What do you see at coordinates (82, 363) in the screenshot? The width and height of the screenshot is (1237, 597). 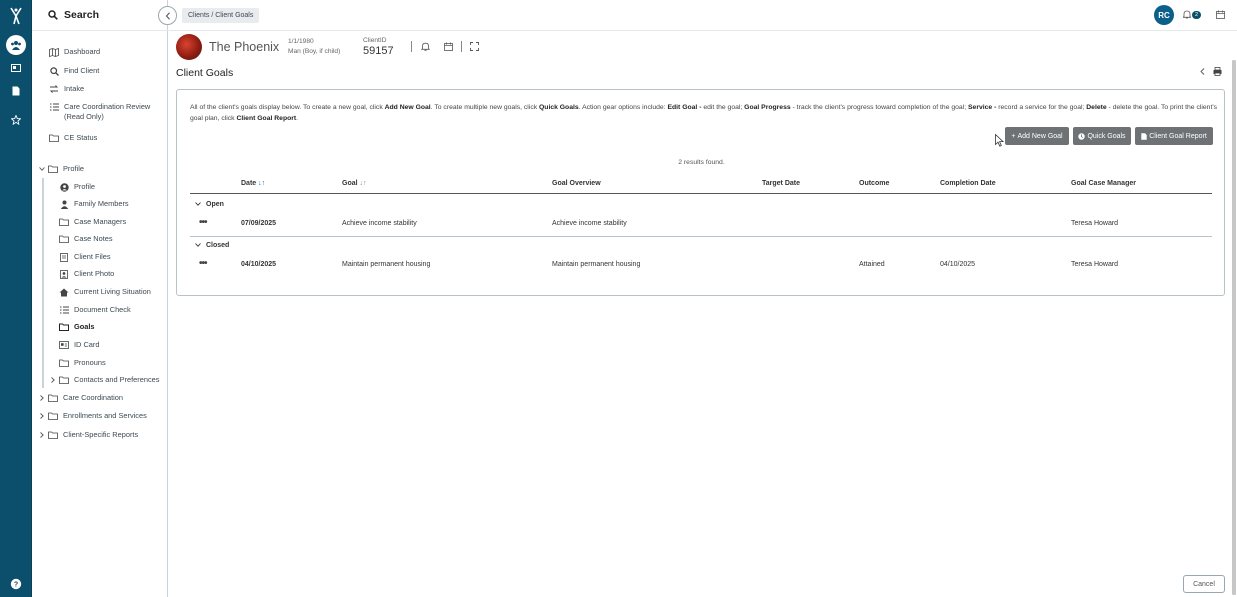 I see `sidebar-item-pronouns: Pronouns` at bounding box center [82, 363].